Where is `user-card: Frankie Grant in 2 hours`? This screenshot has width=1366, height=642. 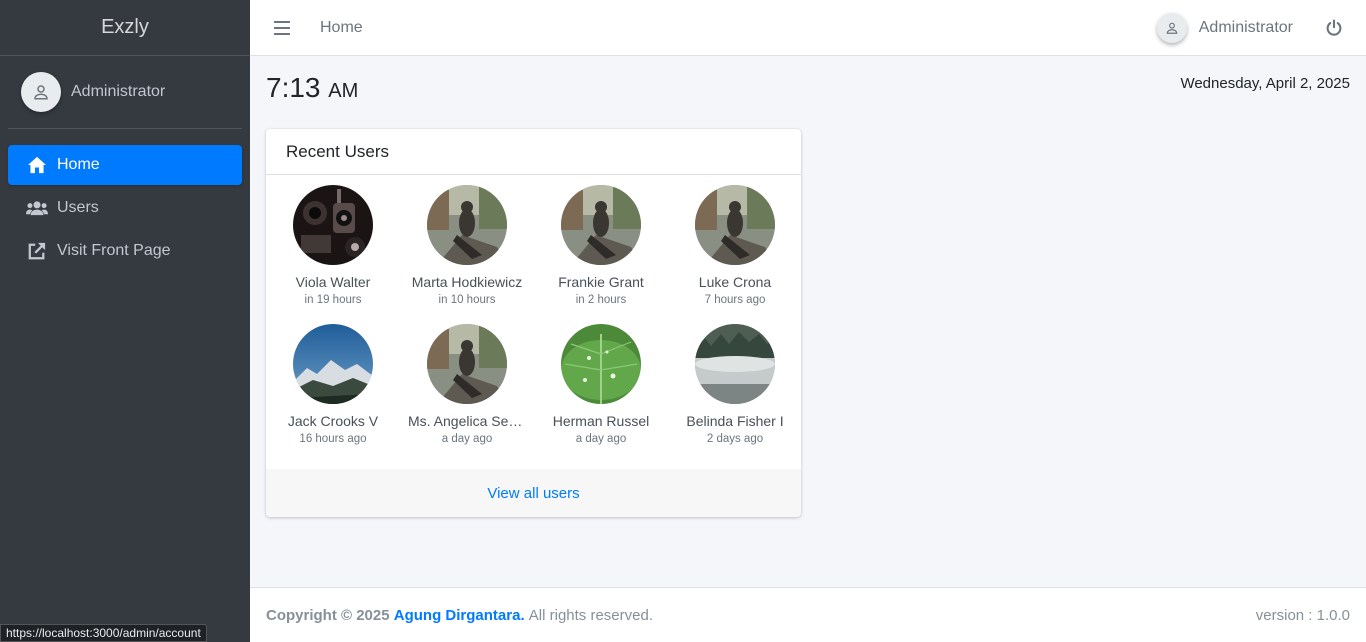 user-card: Frankie Grant in 2 hours is located at coordinates (601, 254).